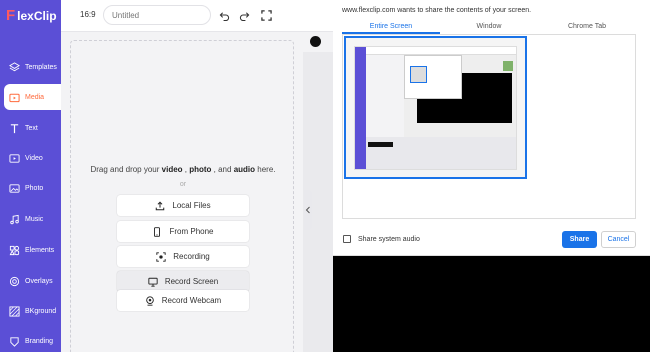 The height and width of the screenshot is (352, 650). I want to click on share-audio-toggle: Share system audio, so click(381, 239).